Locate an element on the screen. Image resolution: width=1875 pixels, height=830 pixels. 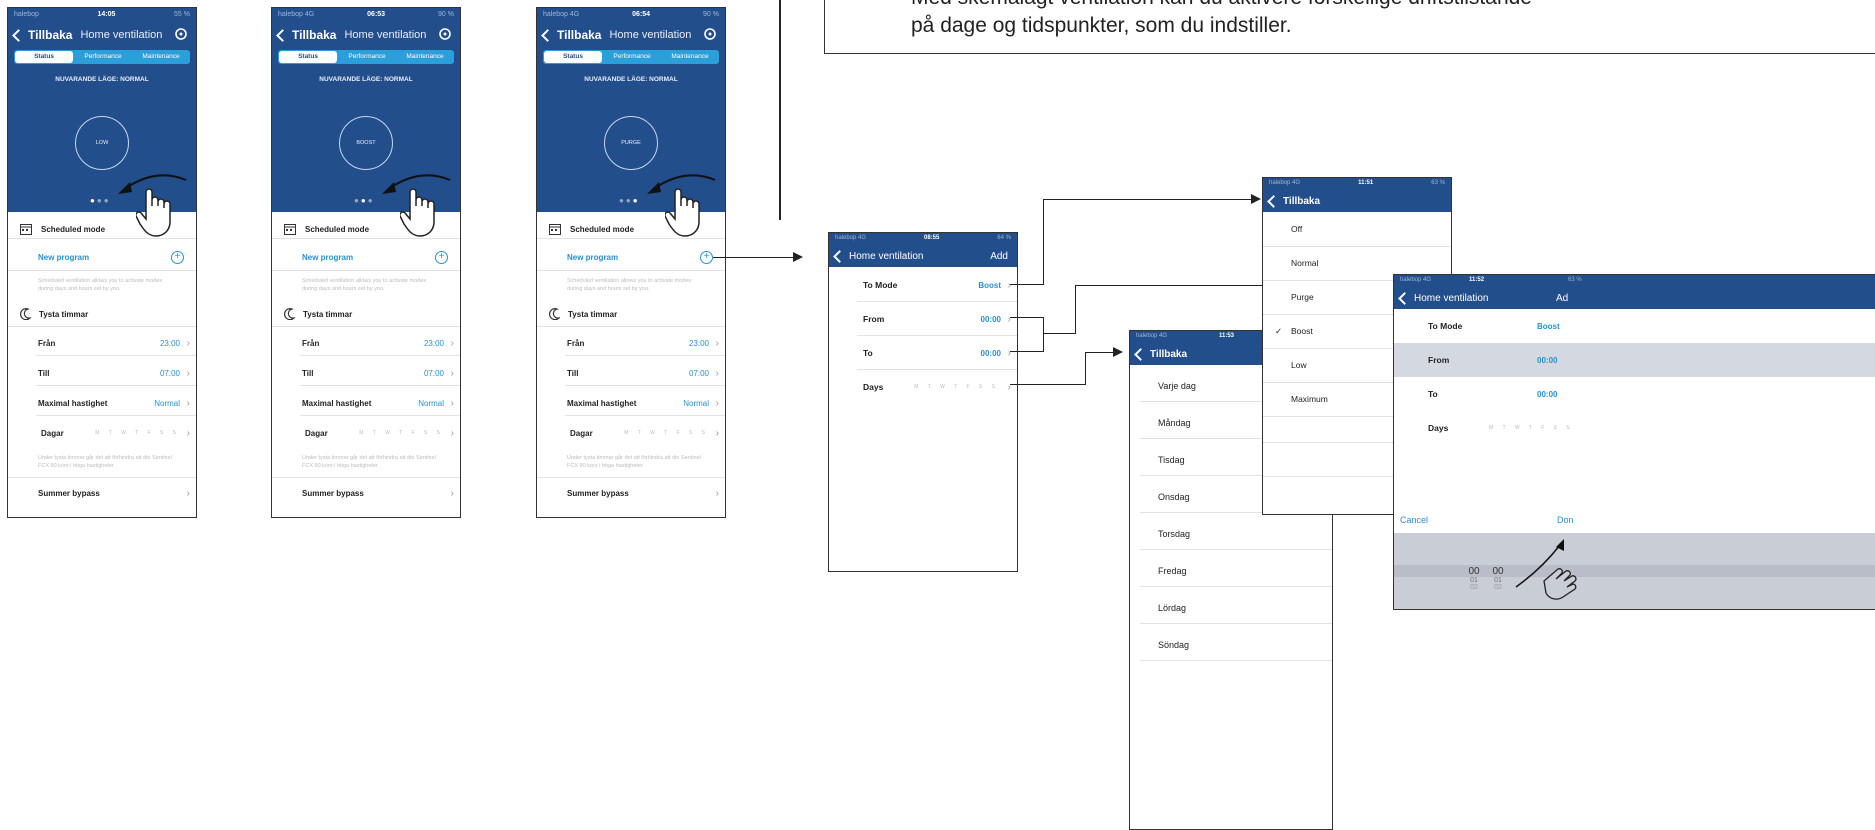
tab-bar: Status Performance Maintenance is located at coordinates (102, 57).